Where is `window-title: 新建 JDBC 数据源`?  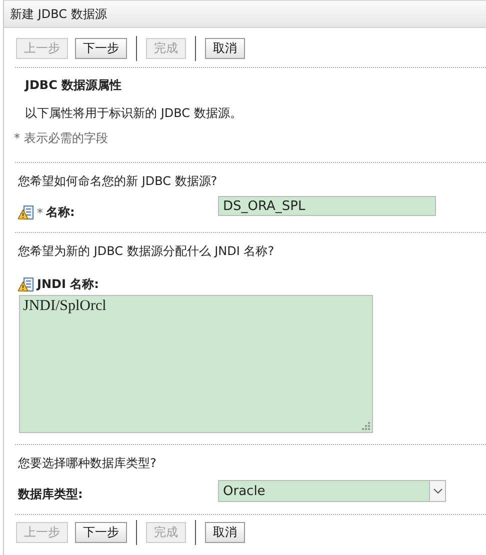
window-title: 新建 JDBC 数据源 is located at coordinates (58, 14).